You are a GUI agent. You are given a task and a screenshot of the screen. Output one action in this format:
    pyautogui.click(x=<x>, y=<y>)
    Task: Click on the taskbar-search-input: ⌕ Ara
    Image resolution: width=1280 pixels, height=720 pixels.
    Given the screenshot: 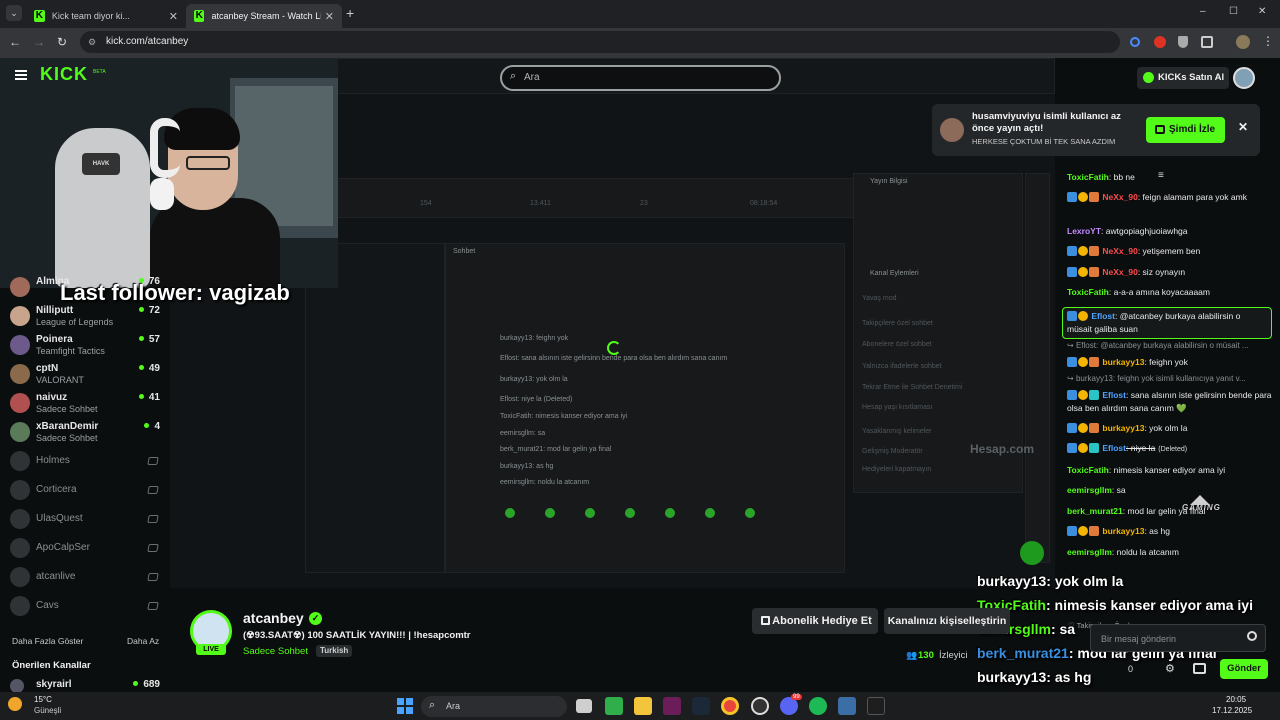 What is the action you would take?
    pyautogui.click(x=494, y=706)
    